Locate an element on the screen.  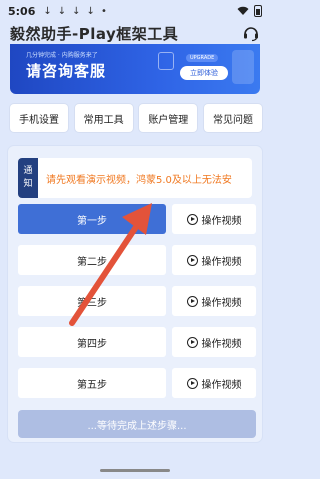
status-bar: 5:06 ↓ ↓ ↓ ↓ • is located at coordinates (135, 11).